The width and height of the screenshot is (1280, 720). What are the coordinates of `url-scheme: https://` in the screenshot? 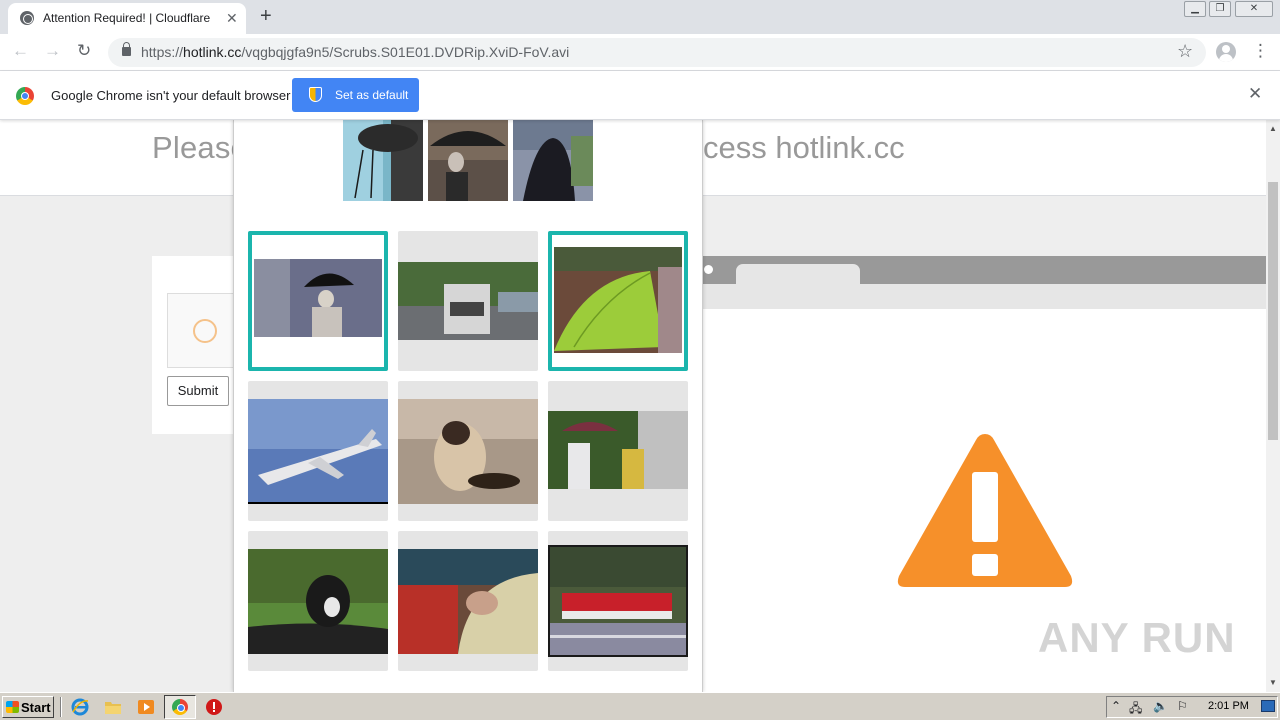 It's located at (162, 52).